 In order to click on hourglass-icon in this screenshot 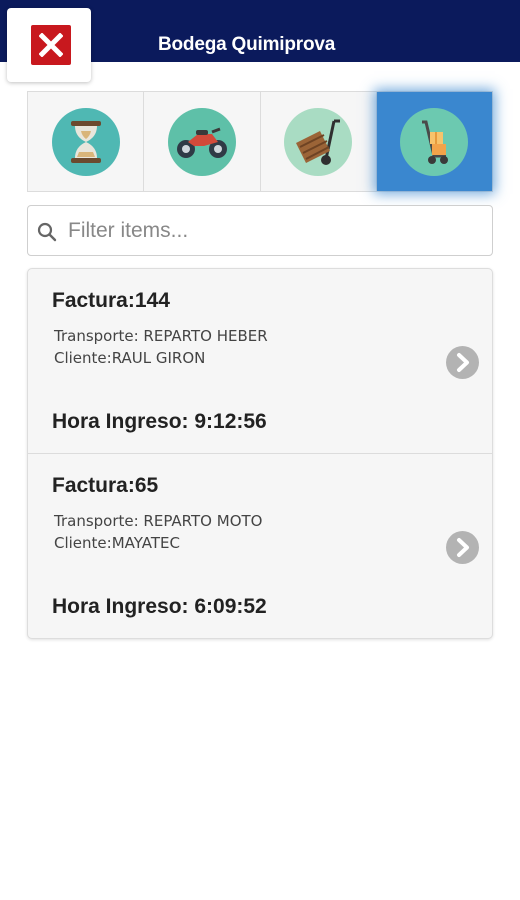, I will do `click(85, 141)`.